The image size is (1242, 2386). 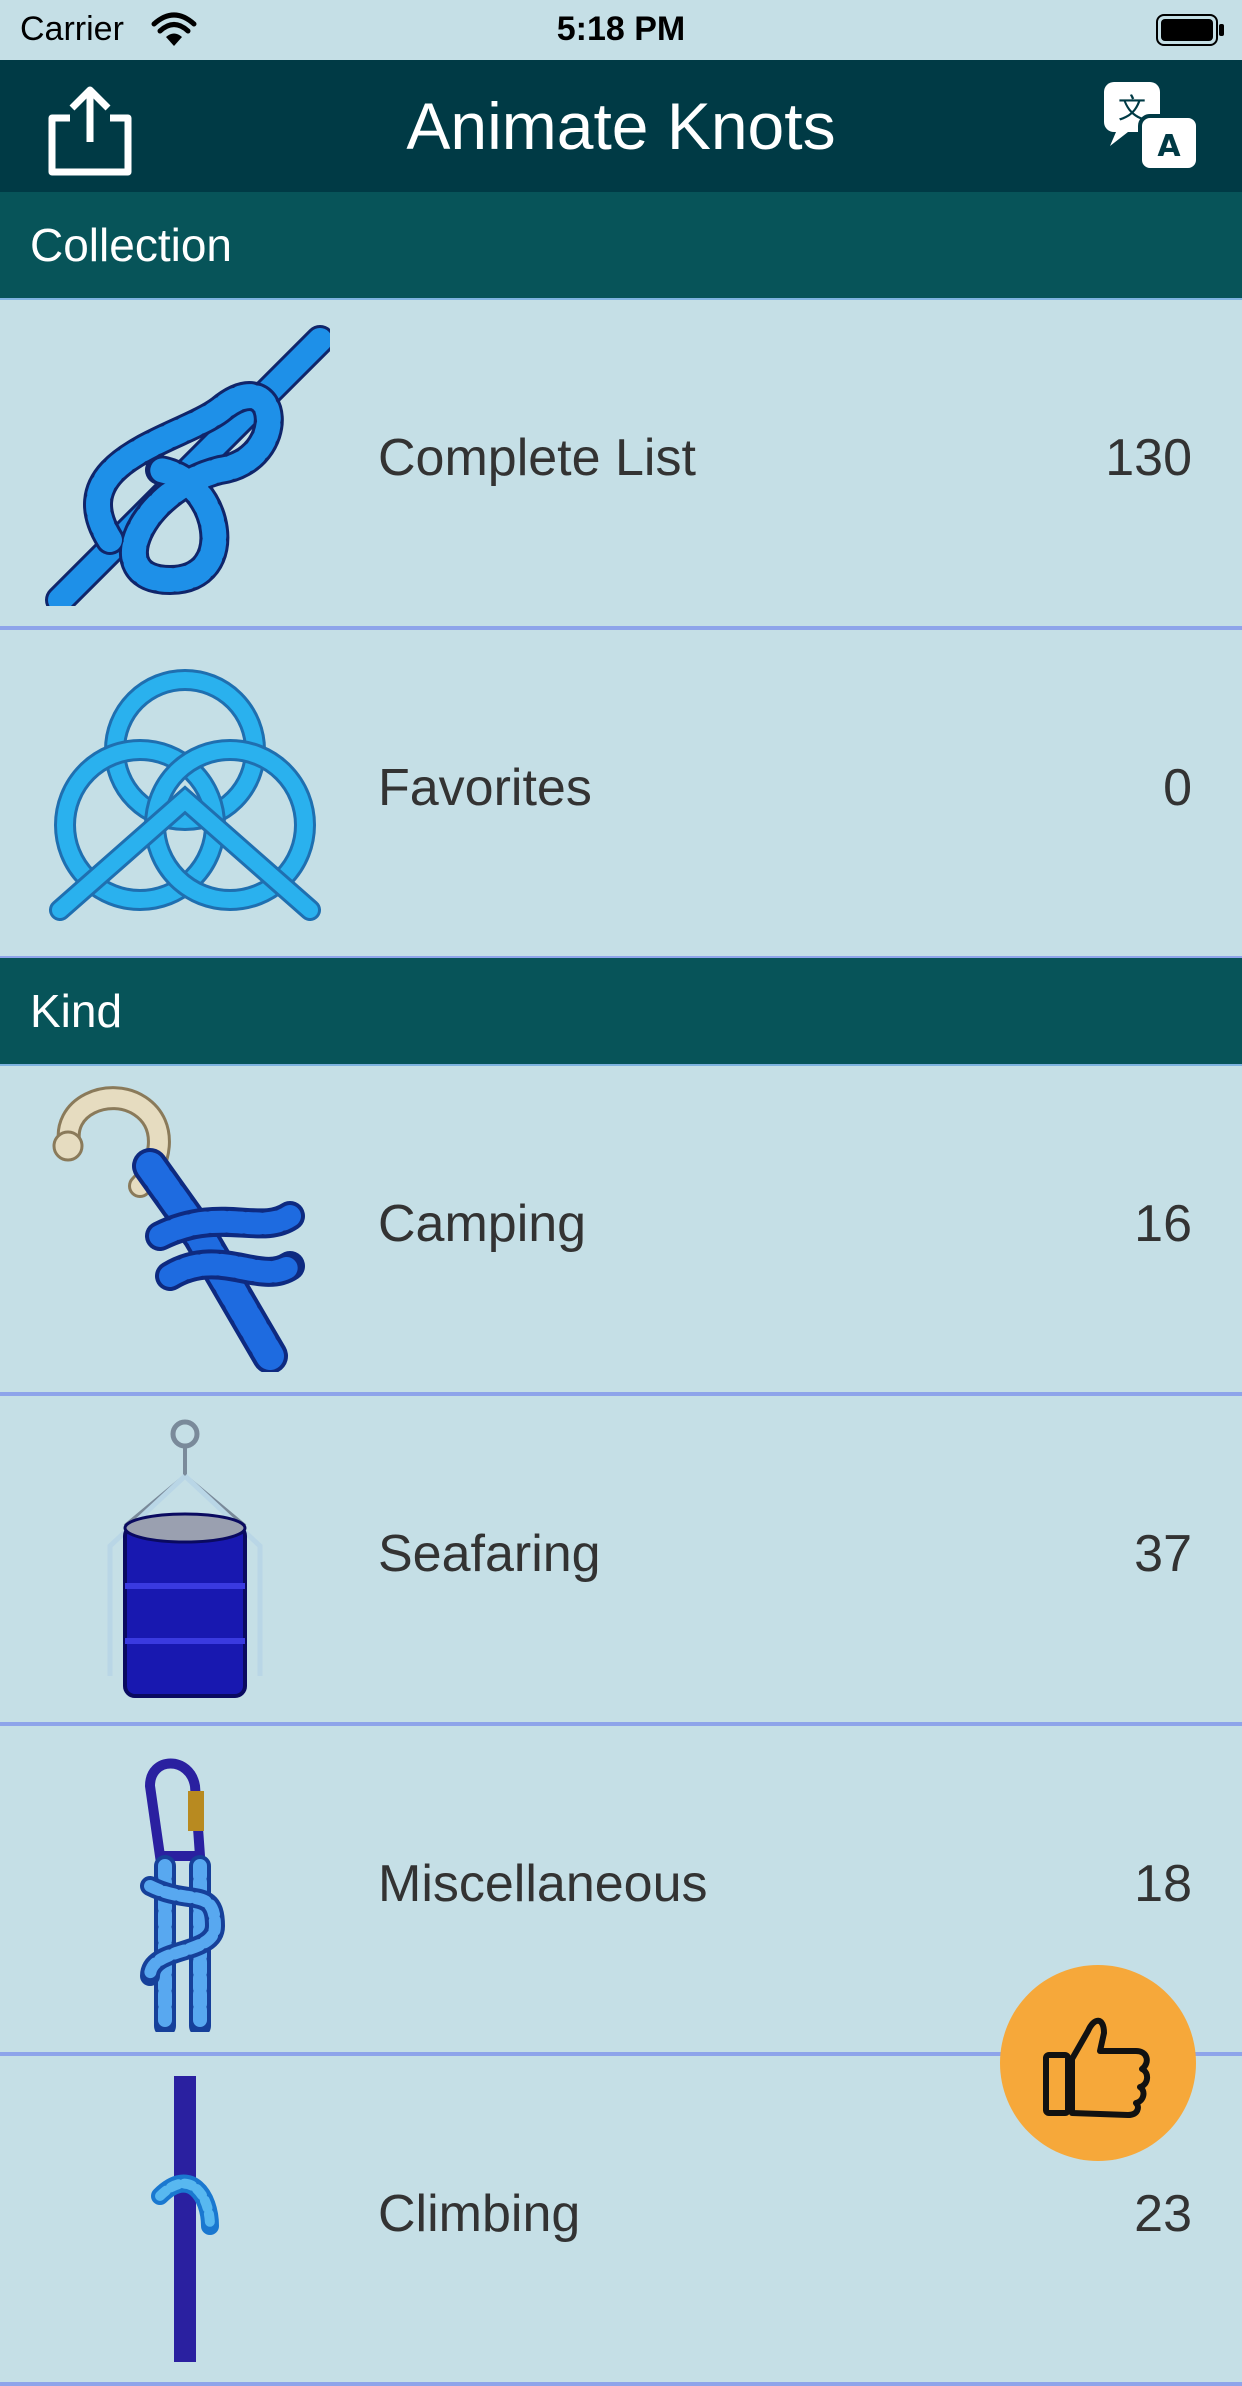 What do you see at coordinates (621, 1561) in the screenshot?
I see `list-item-seafaring: Seafaring 37` at bounding box center [621, 1561].